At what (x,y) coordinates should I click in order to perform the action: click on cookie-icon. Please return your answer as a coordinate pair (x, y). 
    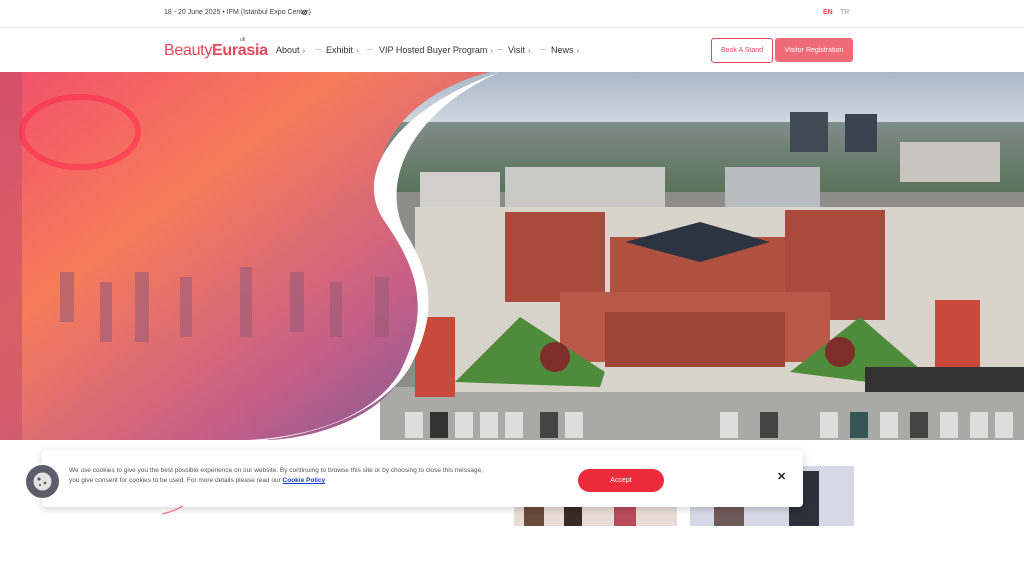
    Looking at the image, I should click on (42, 481).